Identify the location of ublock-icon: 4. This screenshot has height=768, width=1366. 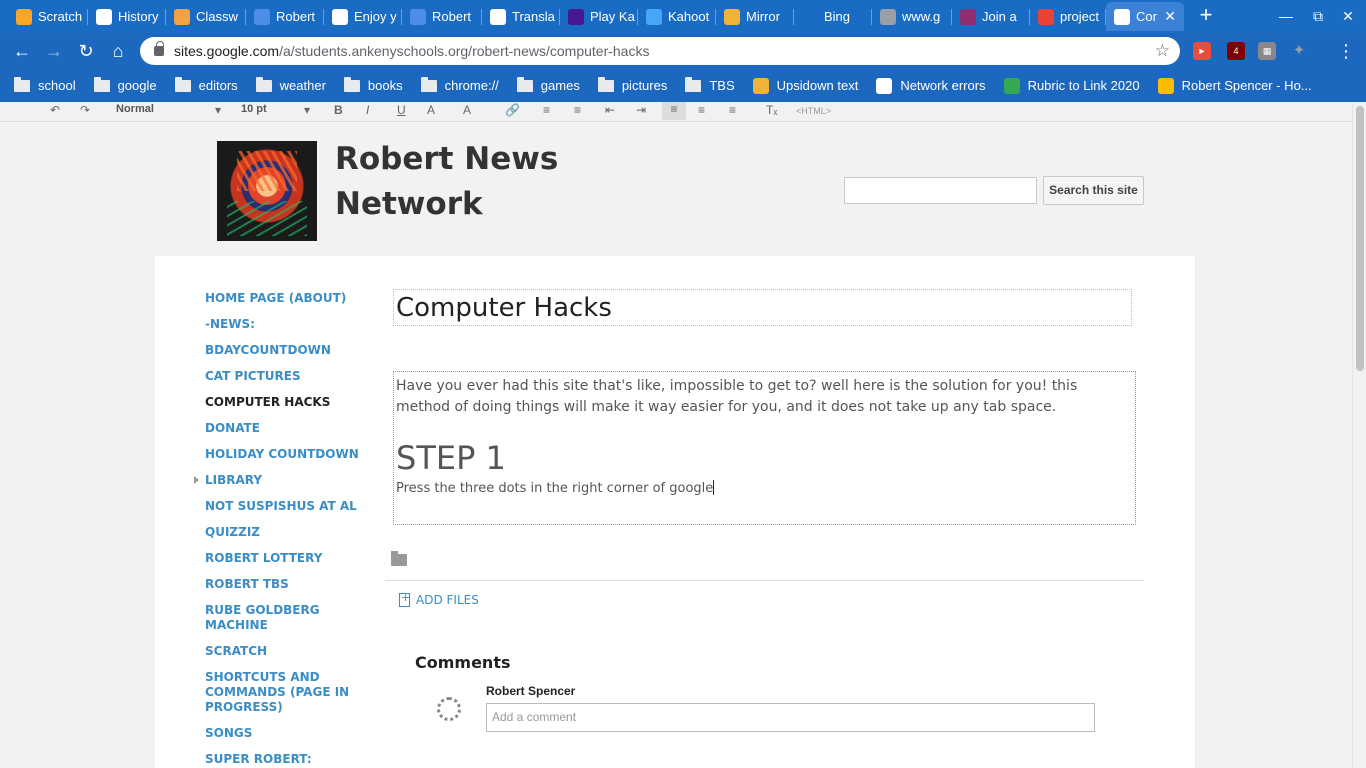
(1236, 51).